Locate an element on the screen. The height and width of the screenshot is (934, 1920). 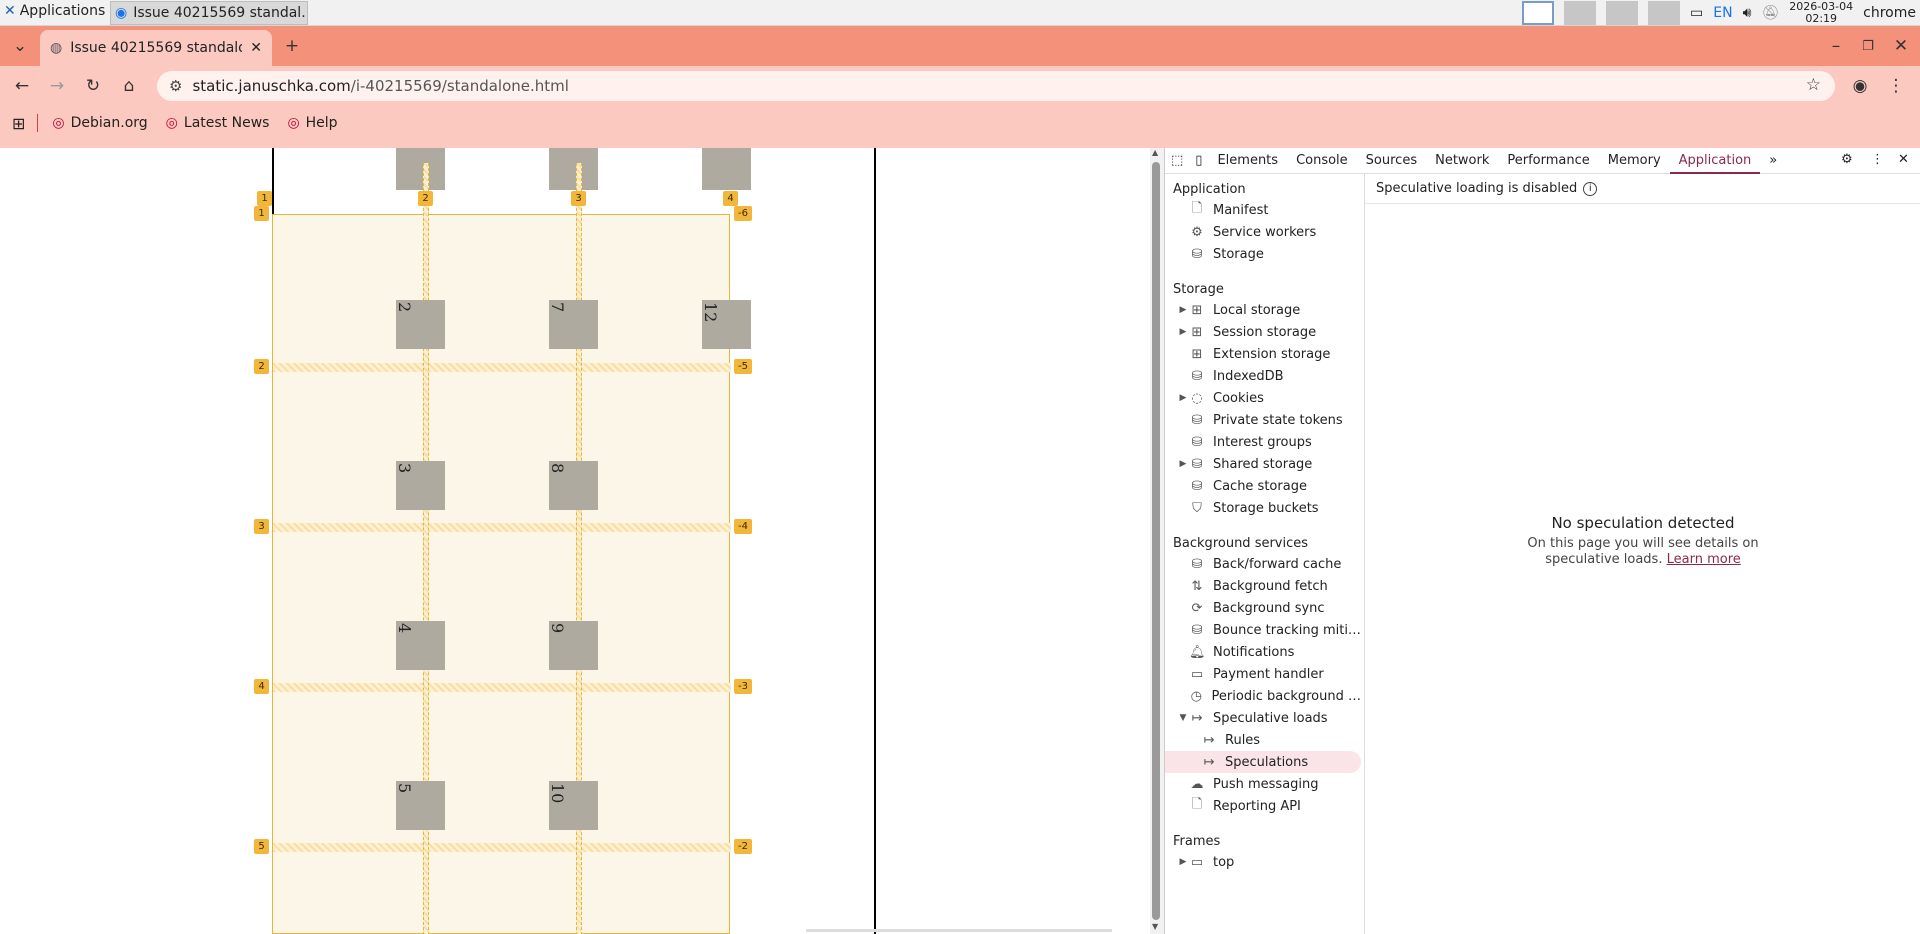
section-application: Application is located at coordinates (1209, 189).